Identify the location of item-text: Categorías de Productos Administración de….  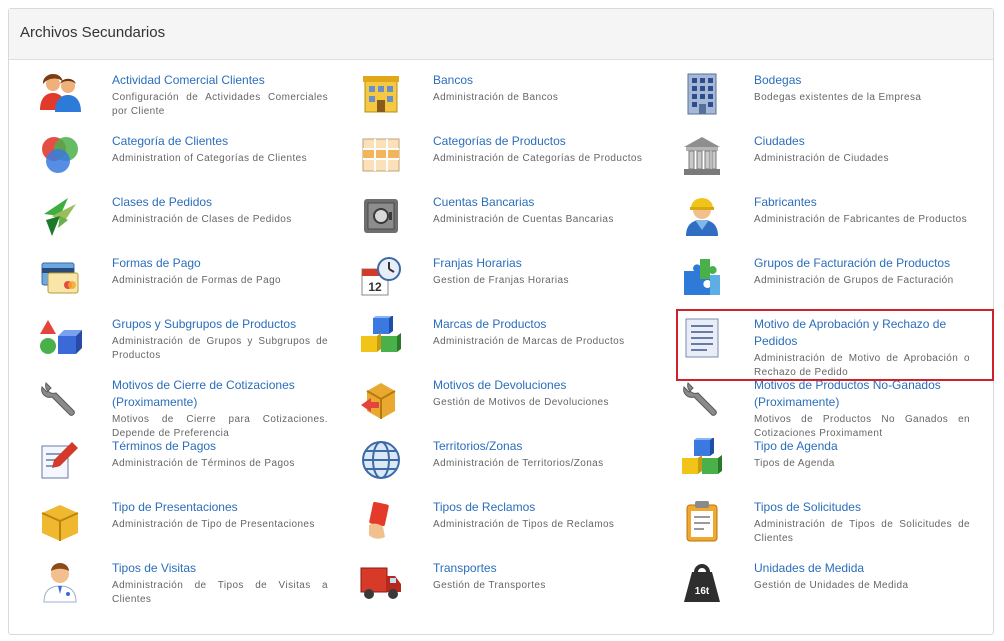
(541, 149).